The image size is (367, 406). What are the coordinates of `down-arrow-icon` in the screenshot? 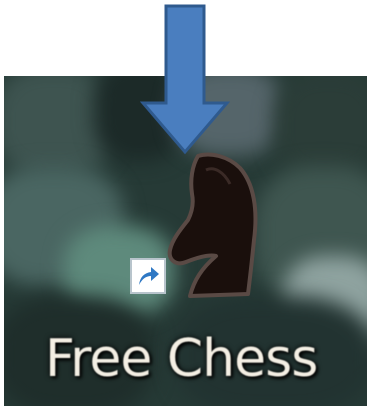 It's located at (185, 79).